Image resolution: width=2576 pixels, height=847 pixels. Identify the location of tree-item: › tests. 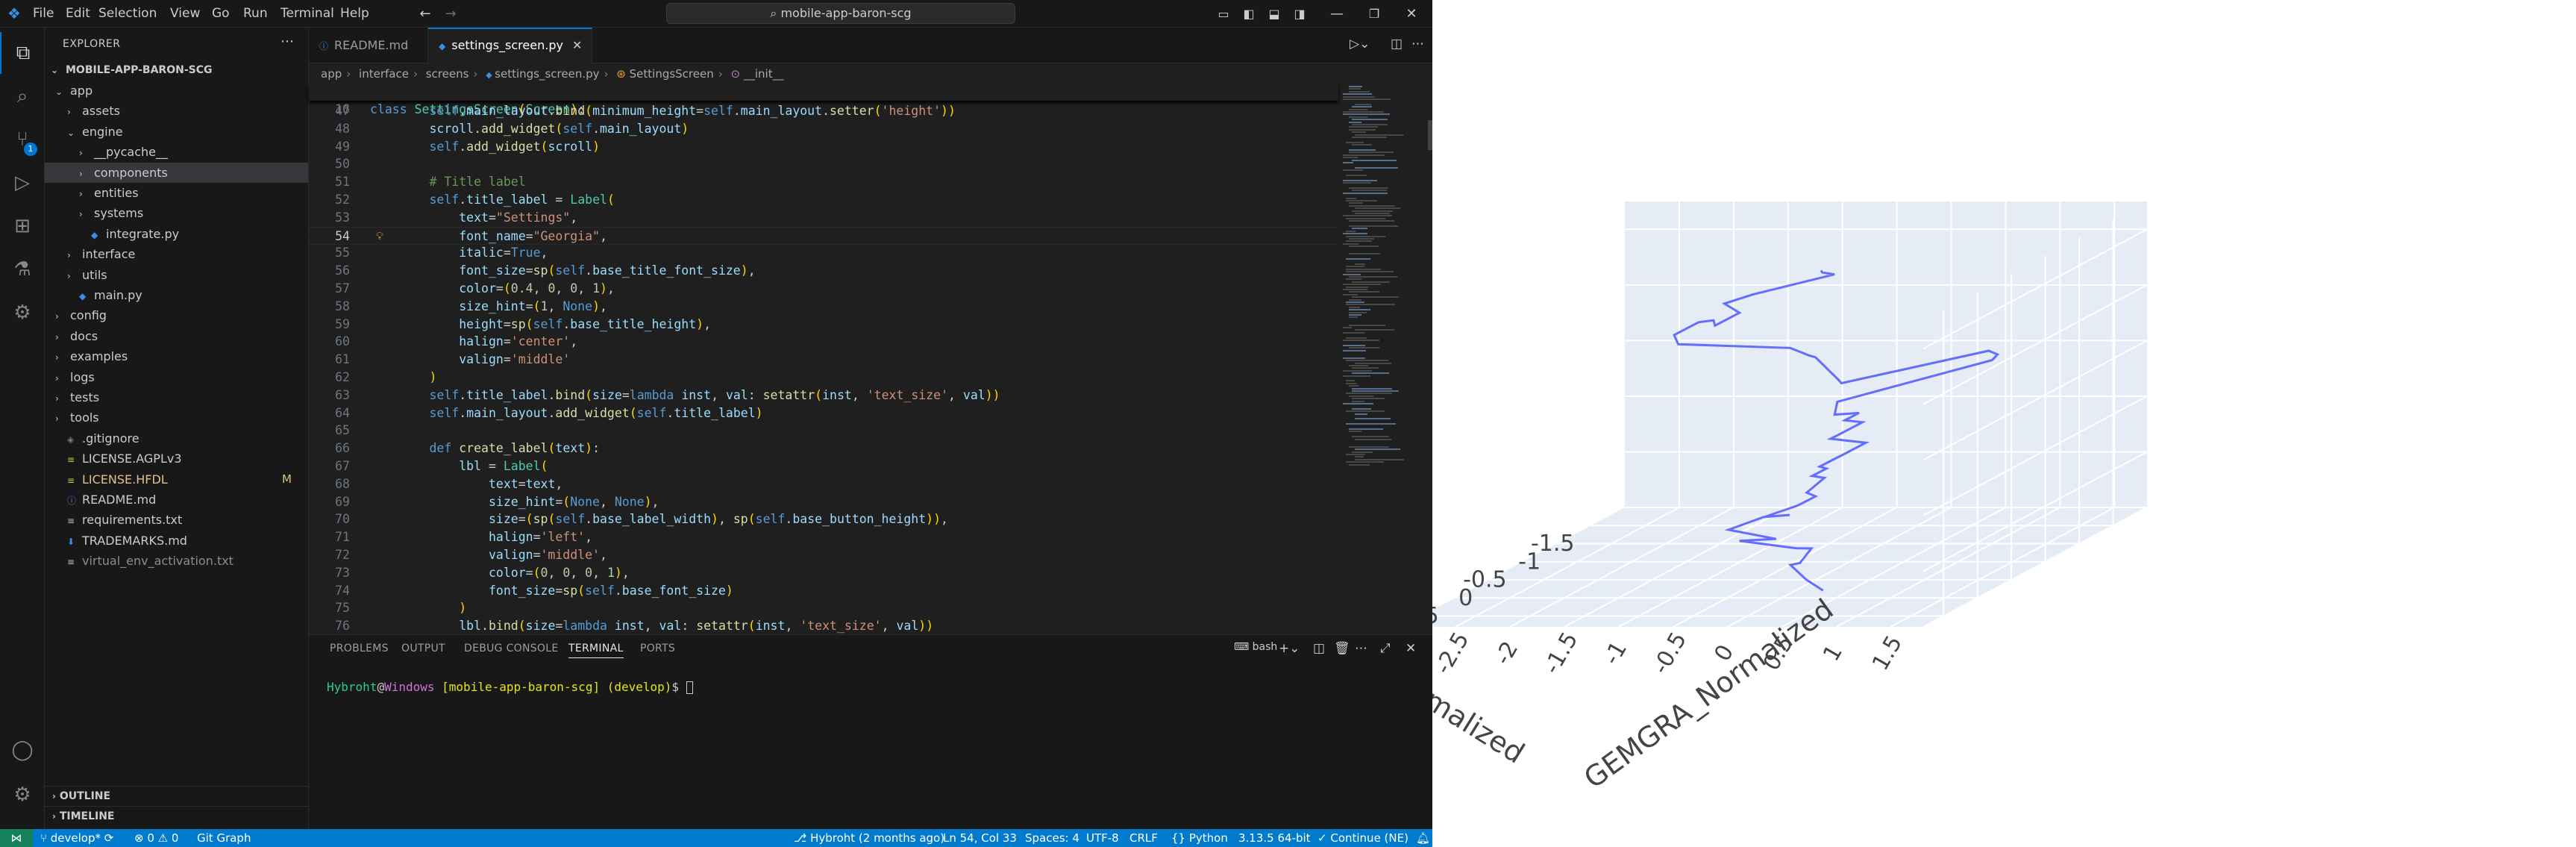
(176, 397).